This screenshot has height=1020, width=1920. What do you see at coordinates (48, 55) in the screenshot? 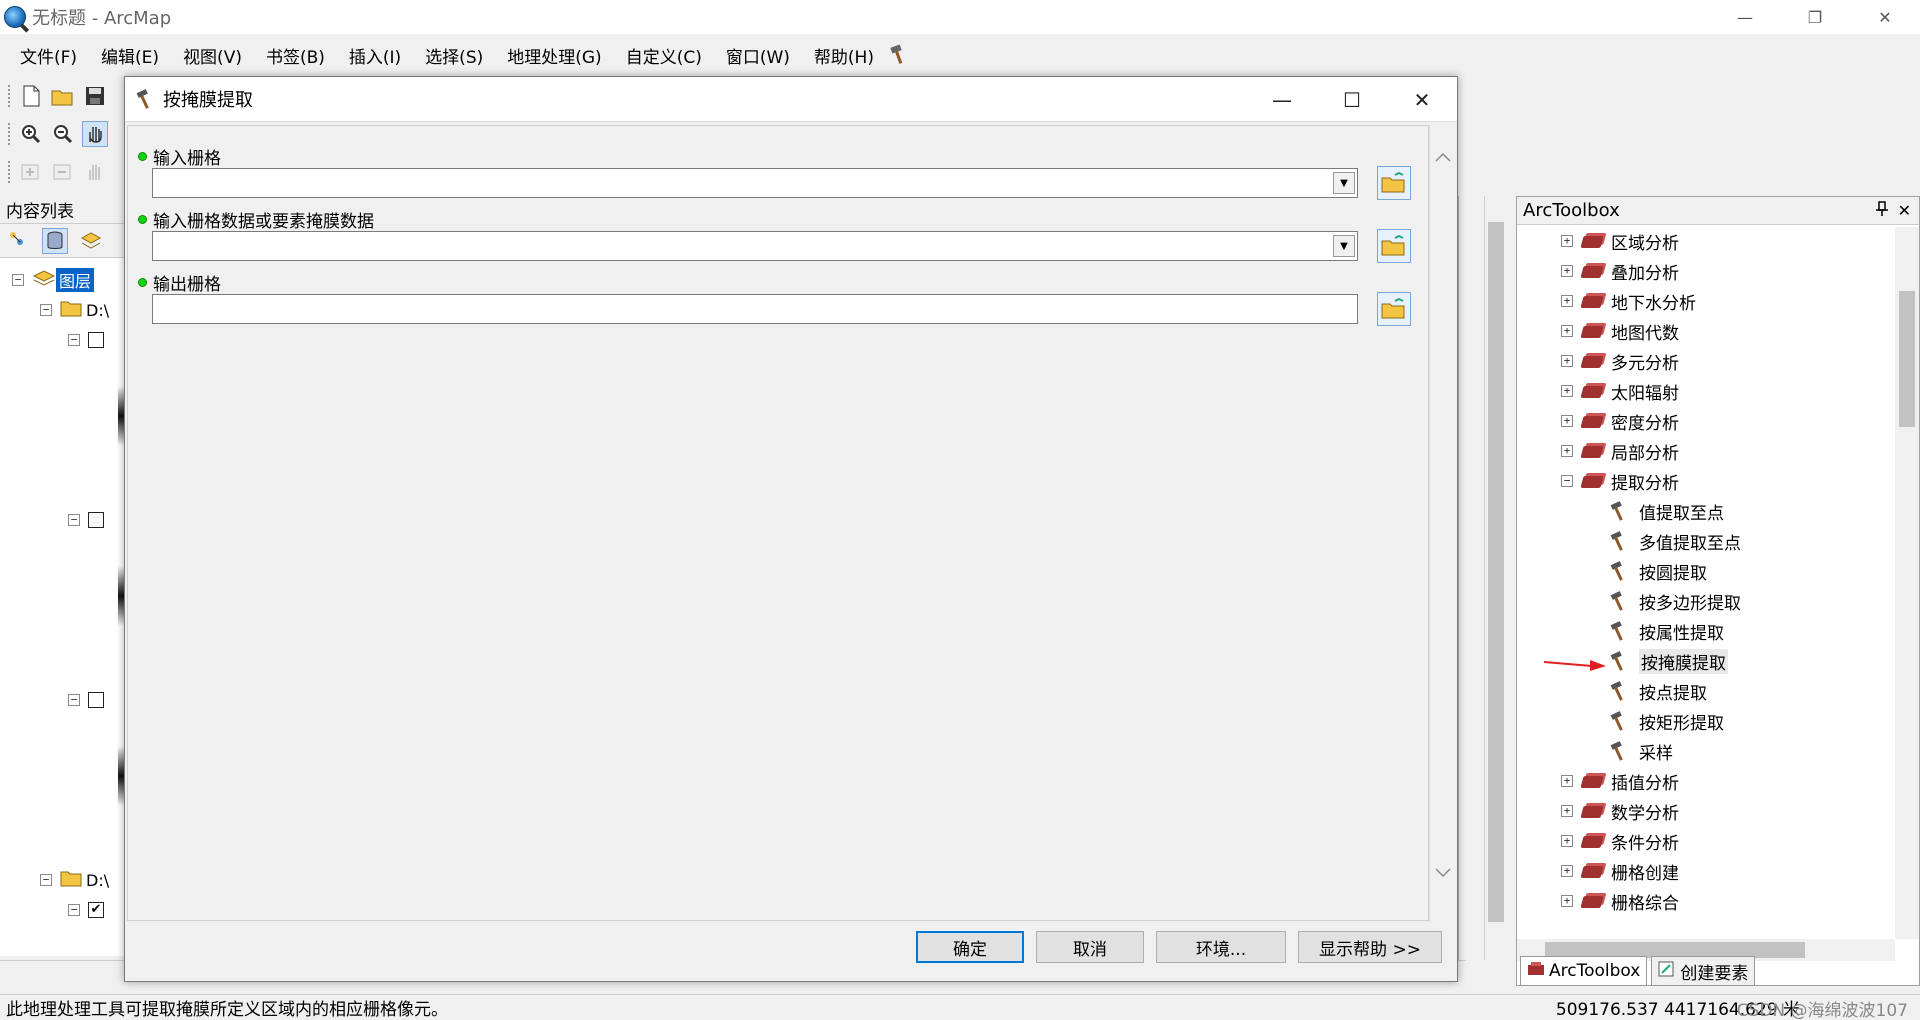
I see `menu-file: 文件(F)` at bounding box center [48, 55].